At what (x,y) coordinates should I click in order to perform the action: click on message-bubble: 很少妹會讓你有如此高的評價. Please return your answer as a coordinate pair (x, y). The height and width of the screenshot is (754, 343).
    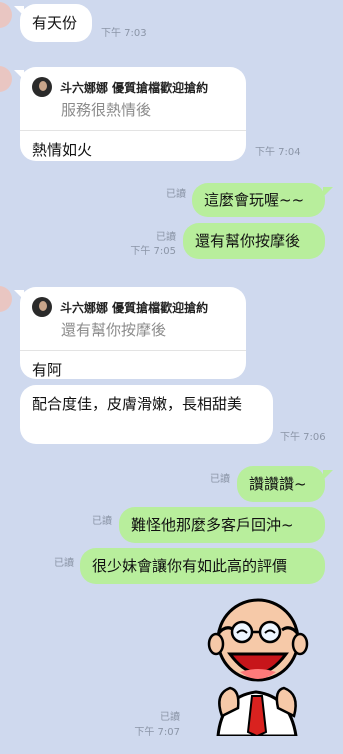
    Looking at the image, I should click on (202, 566).